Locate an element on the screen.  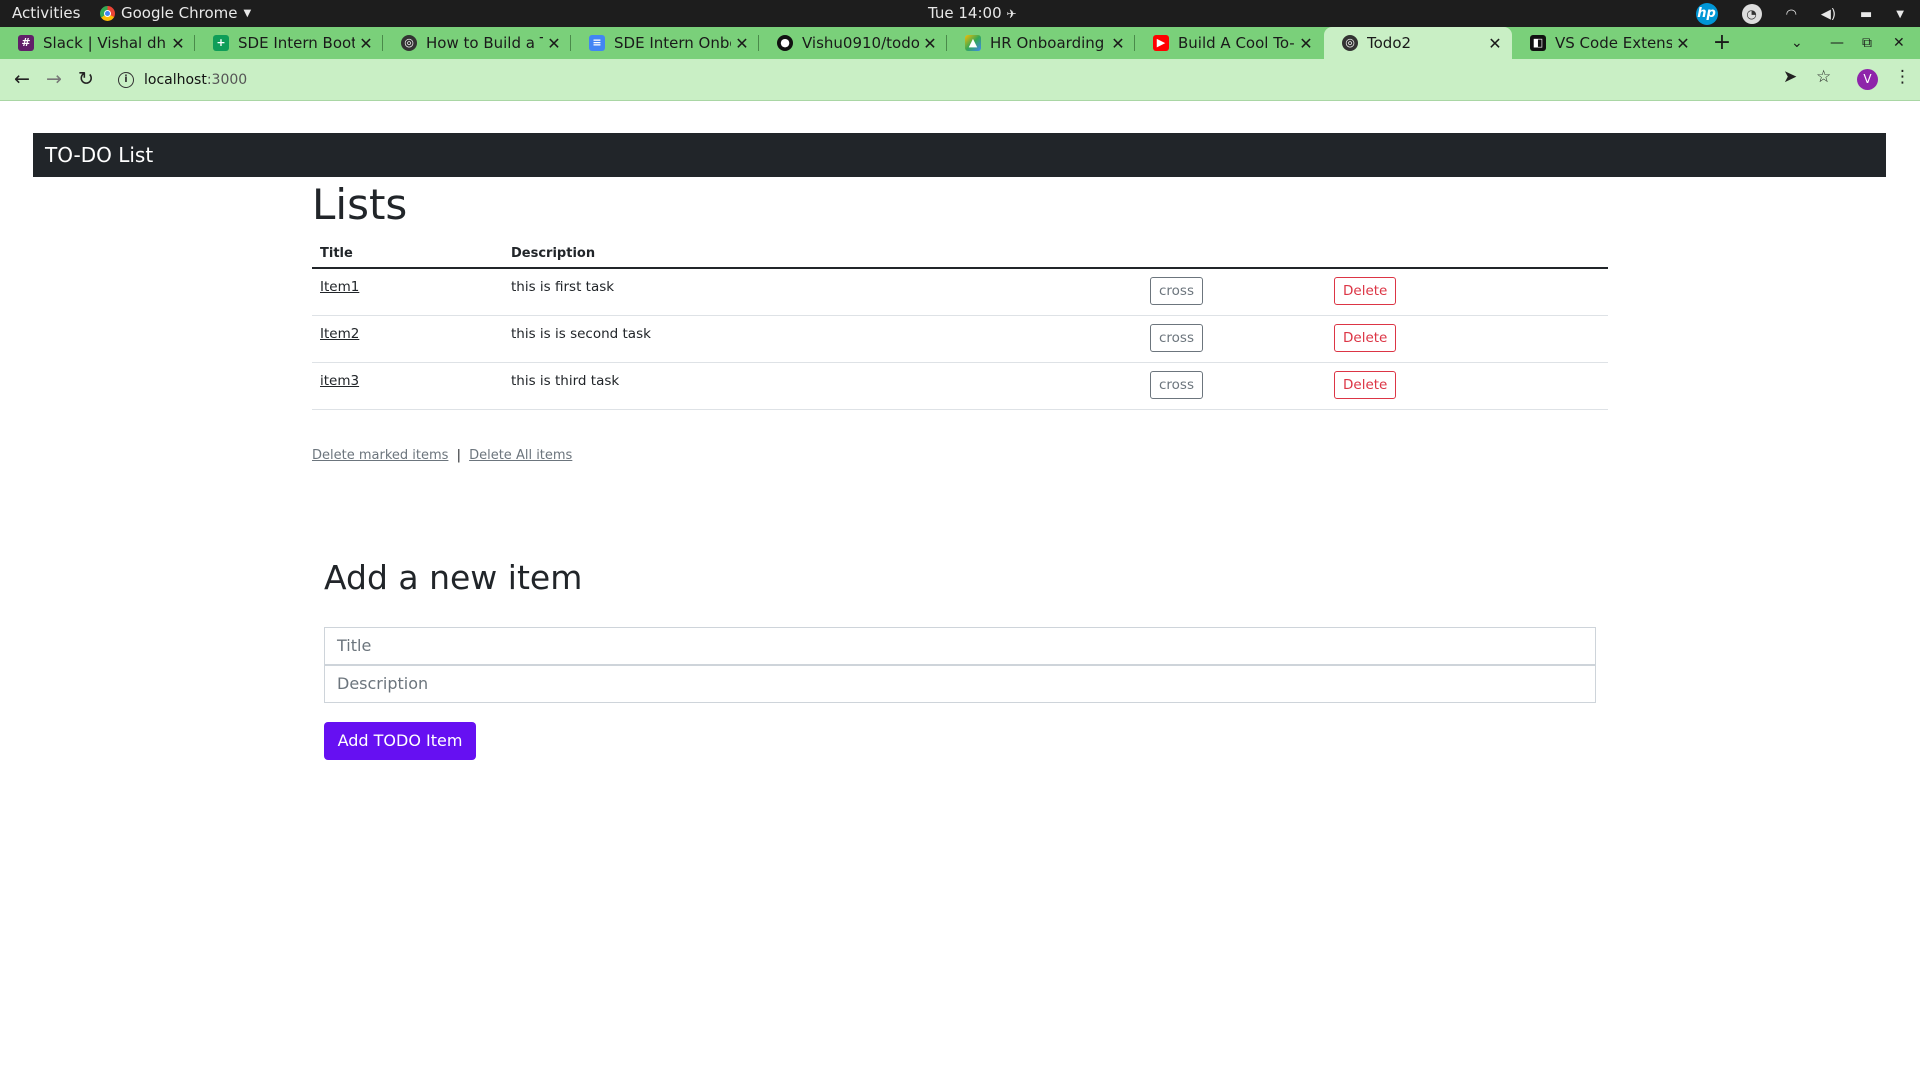
profile-avatar: V is located at coordinates (1867, 79).